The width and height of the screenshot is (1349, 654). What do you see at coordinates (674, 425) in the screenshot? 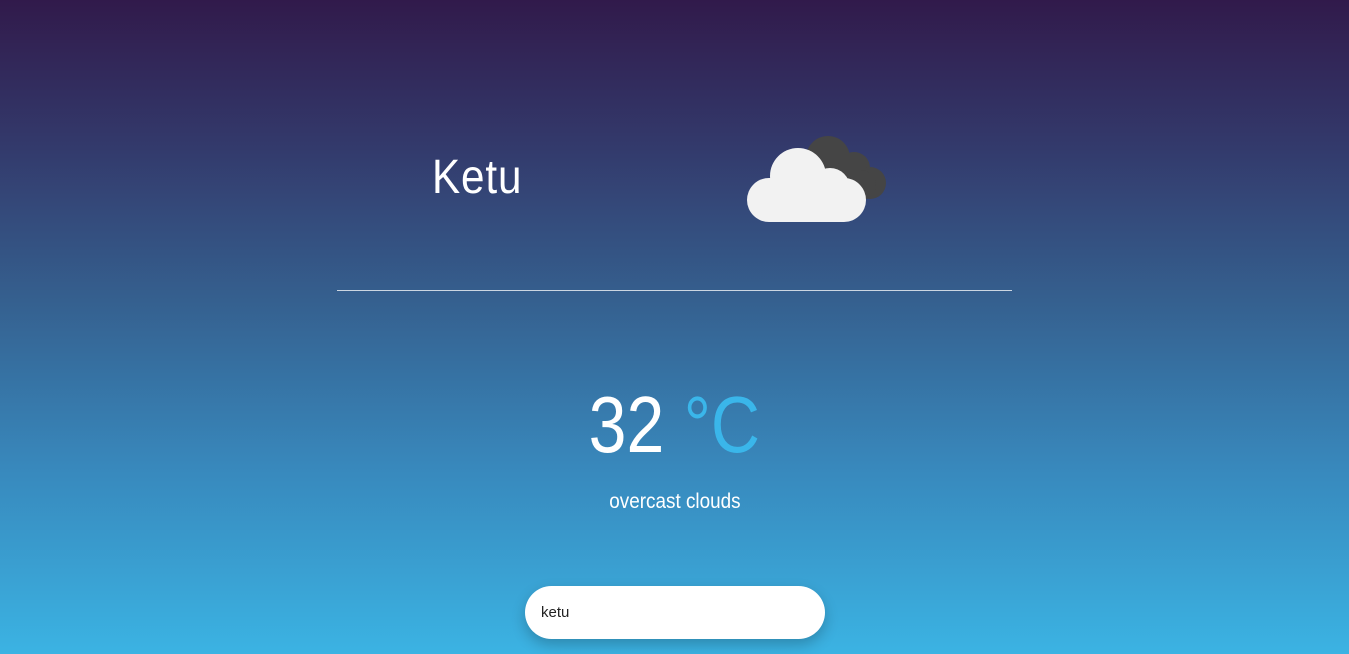
I see `temperature-display: 32 °C` at bounding box center [674, 425].